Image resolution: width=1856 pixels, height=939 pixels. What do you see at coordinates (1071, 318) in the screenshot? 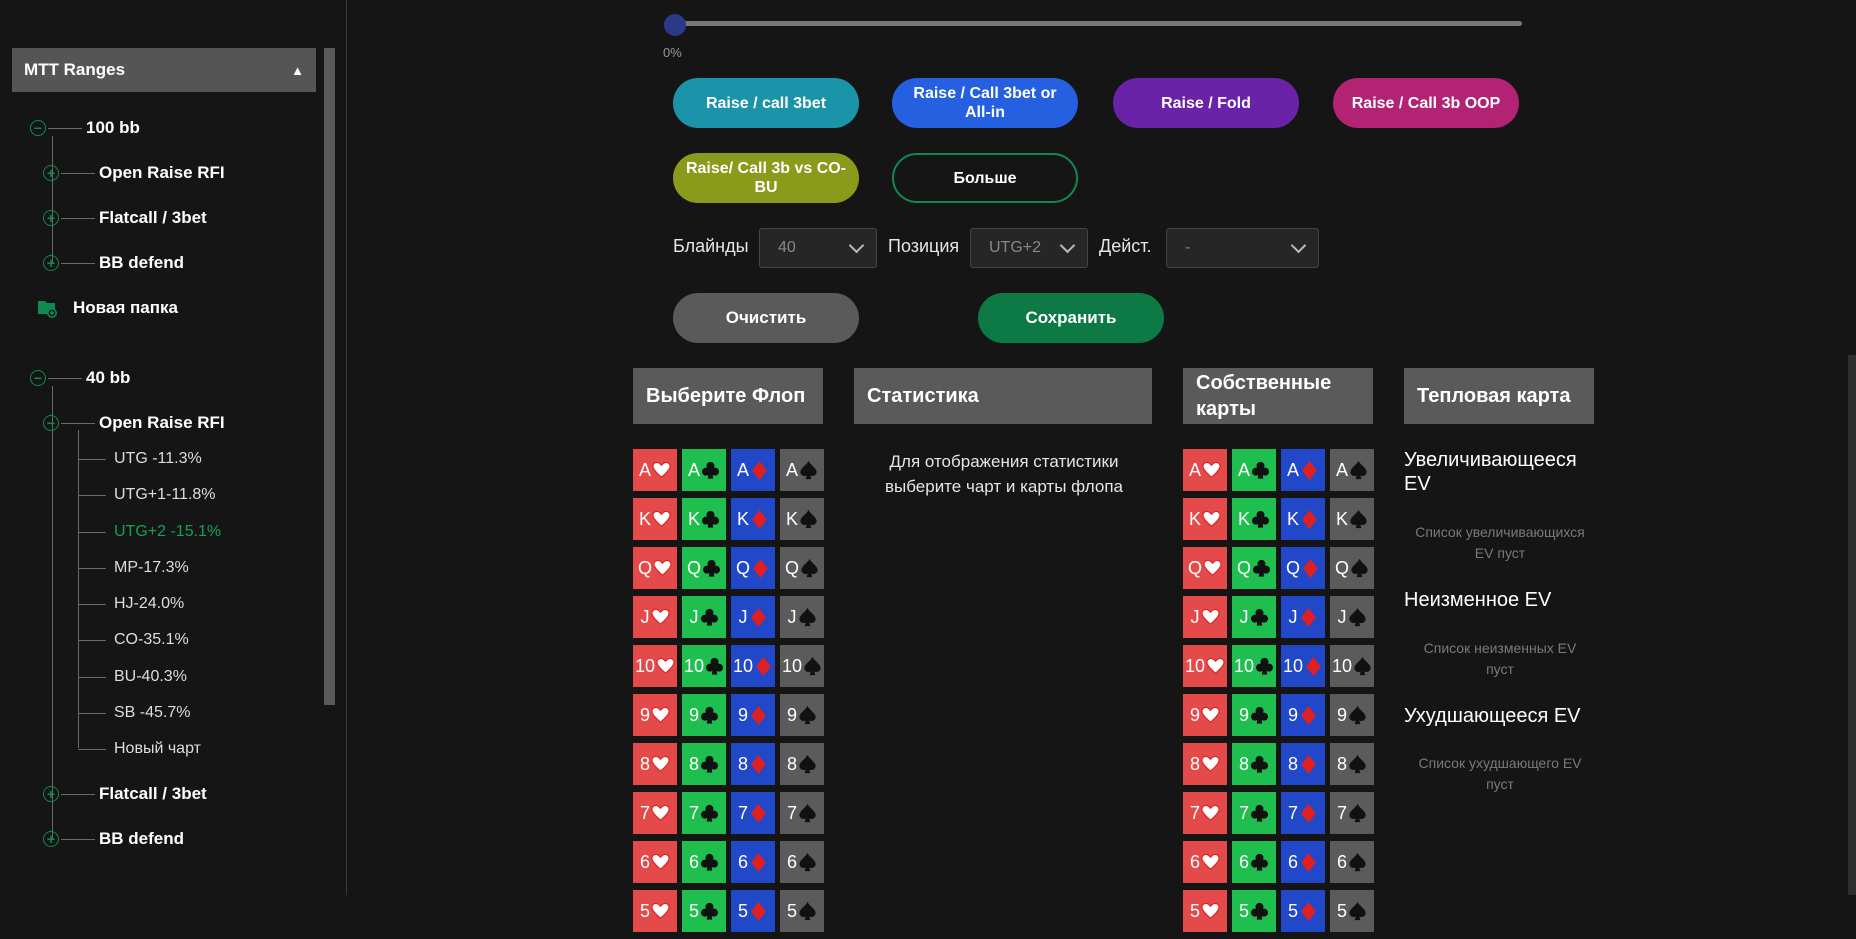
I see `save-button: Сохранить` at bounding box center [1071, 318].